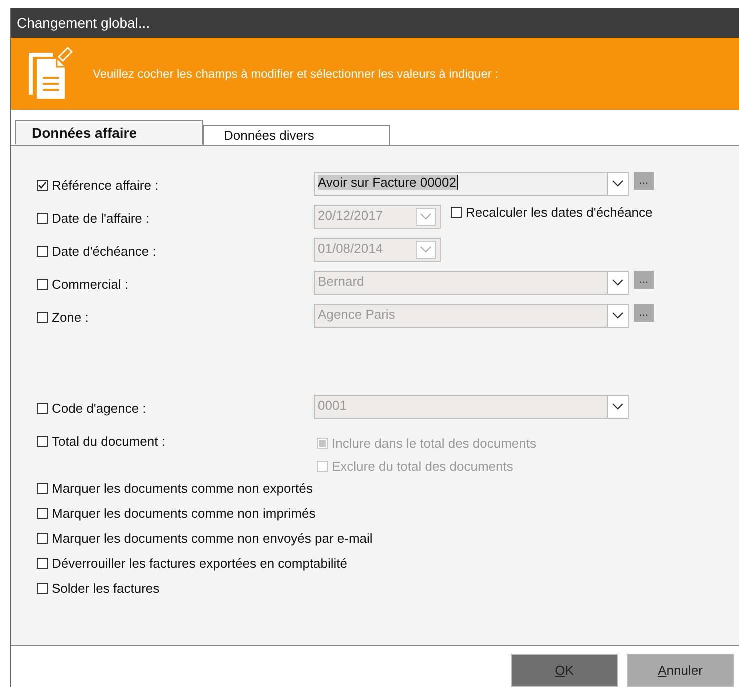 The height and width of the screenshot is (687, 739). I want to click on dropdown-field: Avoir sur Facture 00002, so click(471, 184).